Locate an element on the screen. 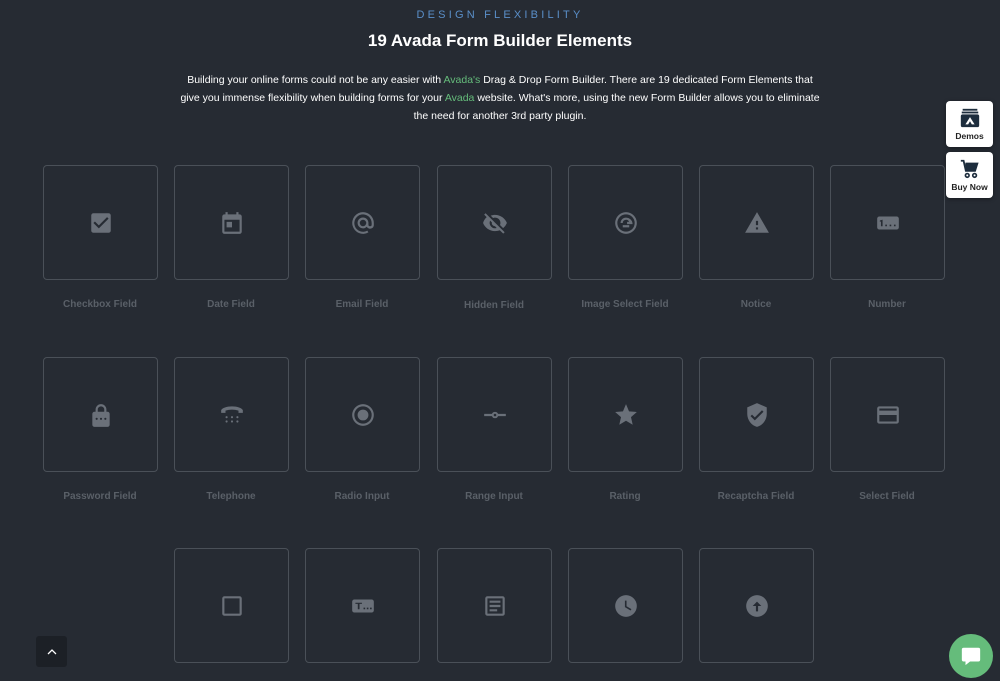 Image resolution: width=1000 pixels, height=681 pixels. element-tile-time is located at coordinates (625, 605).